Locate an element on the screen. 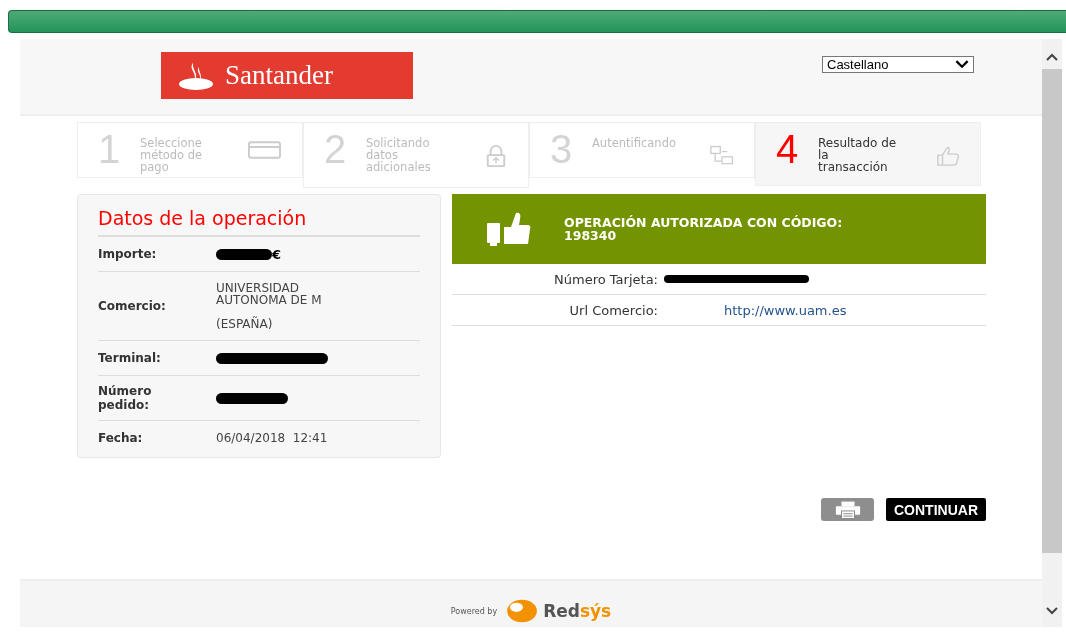  field-label: Comercio: is located at coordinates (132, 306).